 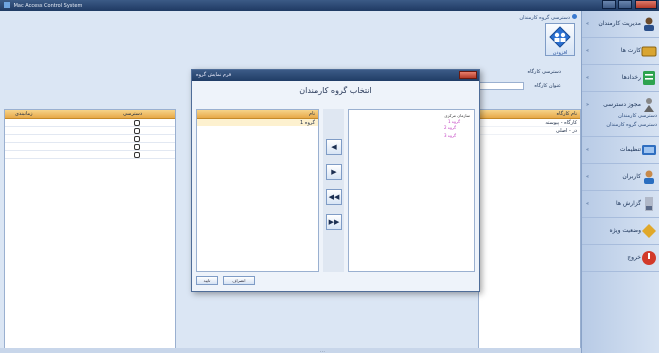 I want to click on sidebar-item-users: کاربران », so click(x=620, y=177).